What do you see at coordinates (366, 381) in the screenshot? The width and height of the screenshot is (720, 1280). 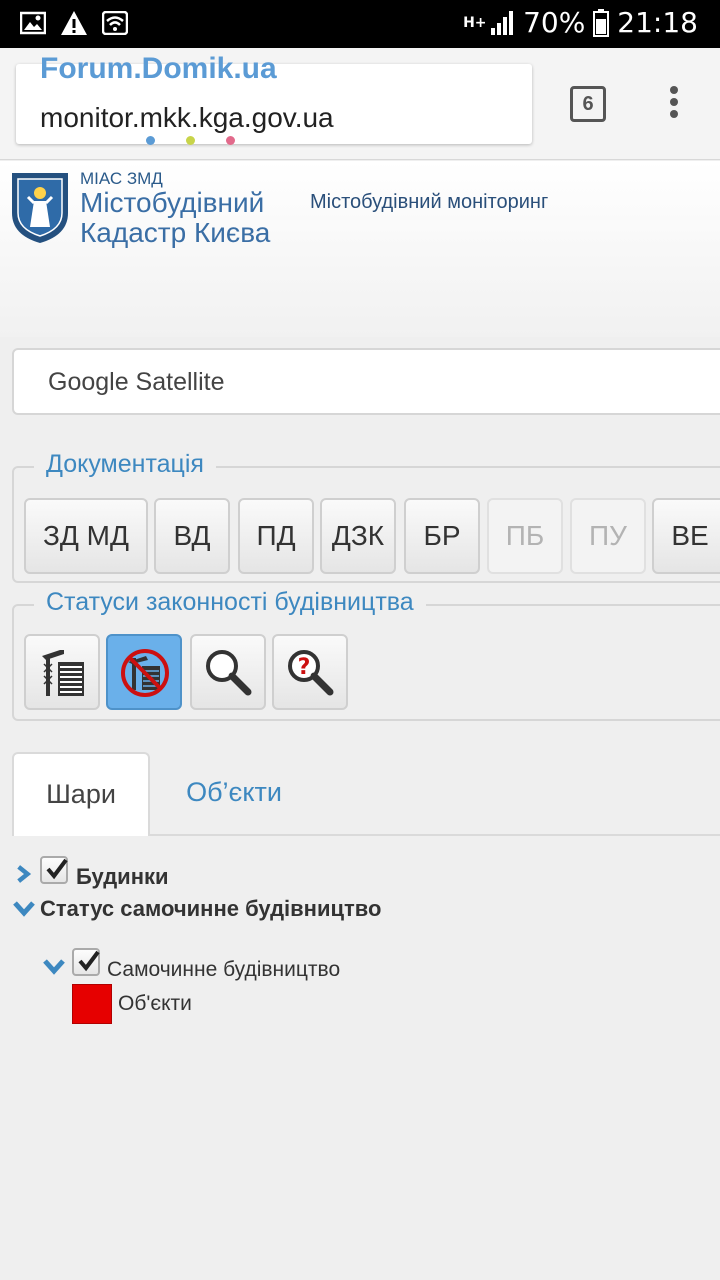 I see `basemap-select: Google Satellite` at bounding box center [366, 381].